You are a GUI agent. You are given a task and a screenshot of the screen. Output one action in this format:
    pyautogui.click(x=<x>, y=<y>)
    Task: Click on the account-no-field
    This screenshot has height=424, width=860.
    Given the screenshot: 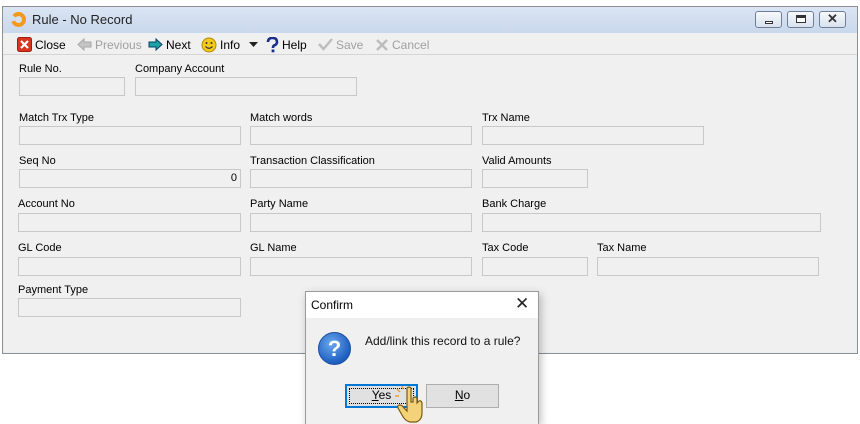 What is the action you would take?
    pyautogui.click(x=129, y=222)
    